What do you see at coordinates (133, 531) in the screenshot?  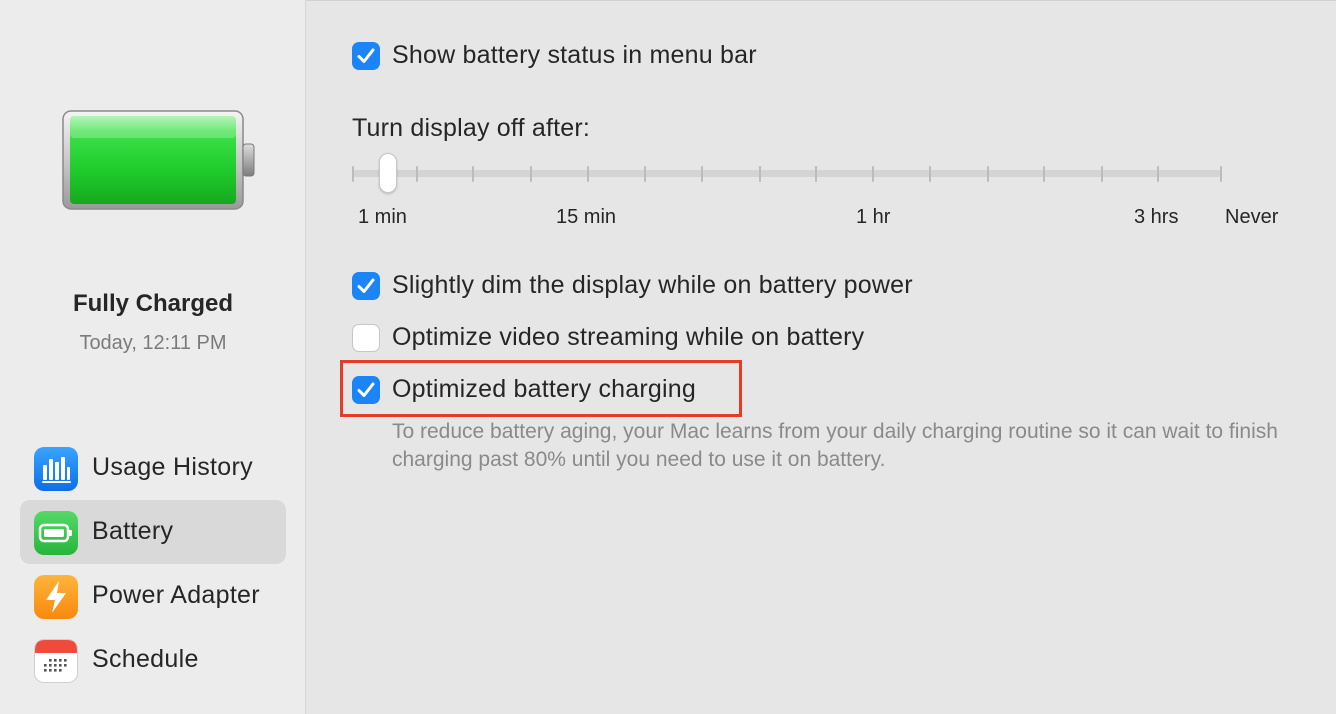 I see `sidebar-item-label: Battery` at bounding box center [133, 531].